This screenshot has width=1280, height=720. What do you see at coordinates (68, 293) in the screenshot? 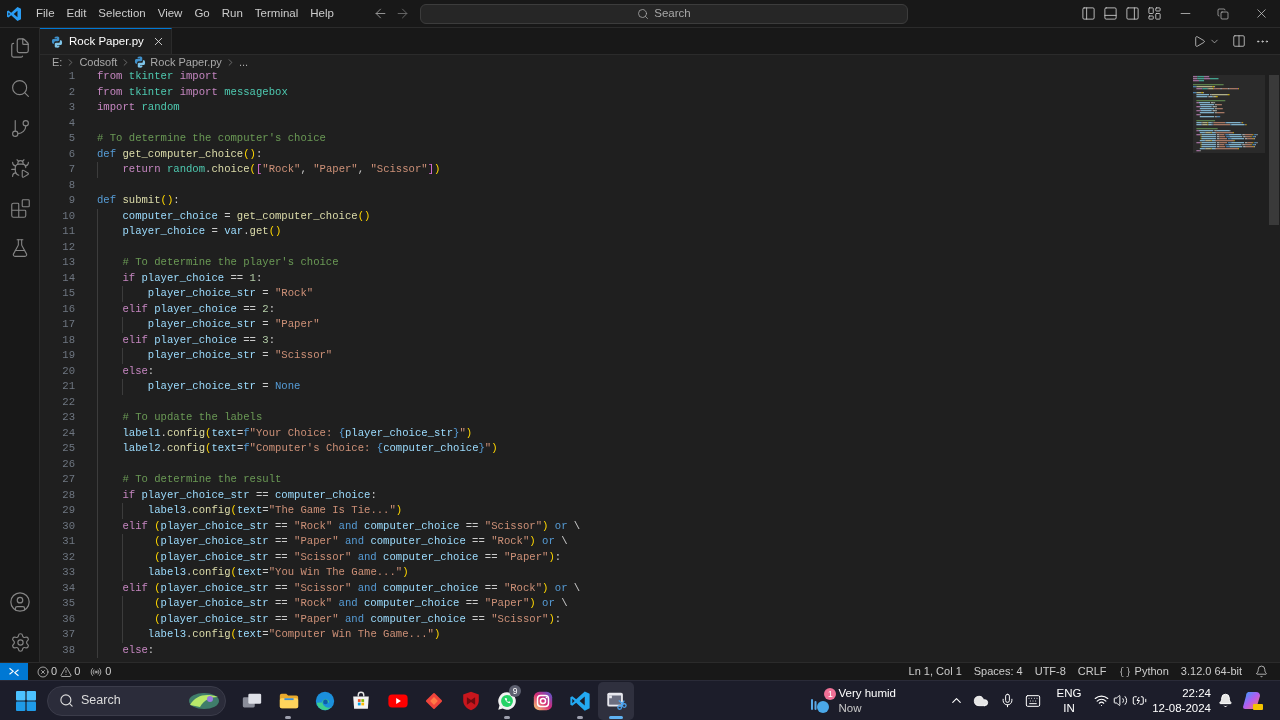
I see `line-number: 15` at bounding box center [68, 293].